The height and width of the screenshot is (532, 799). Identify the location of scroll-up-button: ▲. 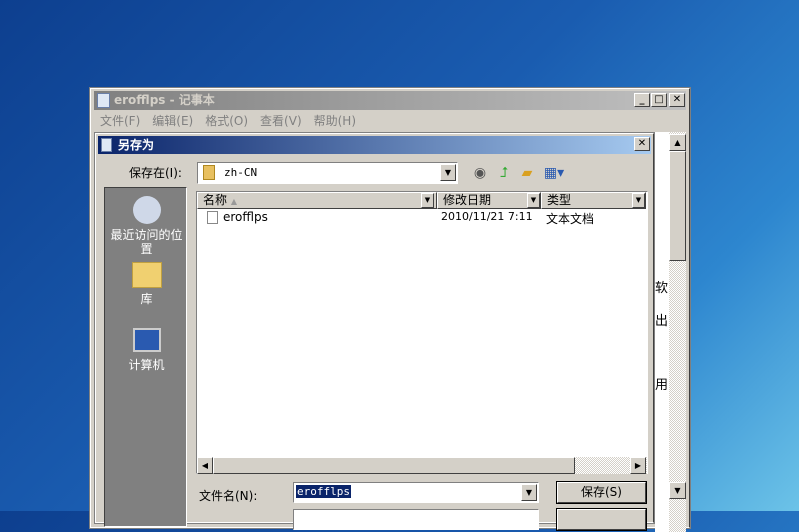
(677, 142).